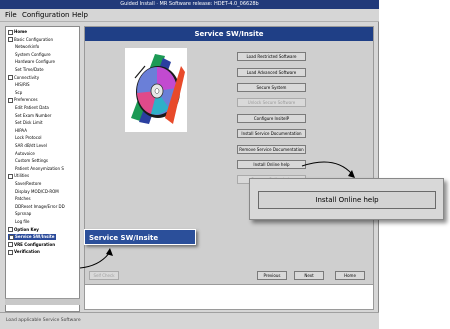  I want to click on tree-item-label: Display MOD/CD-ROM, so click(37, 191).